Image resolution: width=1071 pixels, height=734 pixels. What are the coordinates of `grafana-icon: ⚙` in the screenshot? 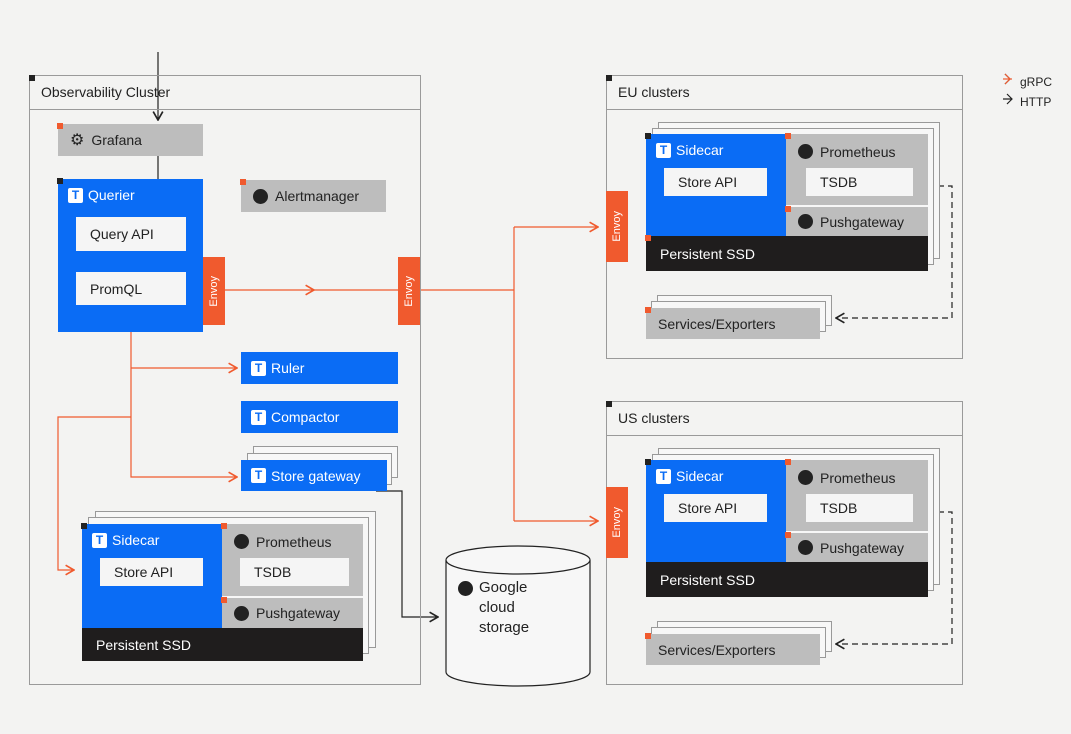 It's located at (77, 140).